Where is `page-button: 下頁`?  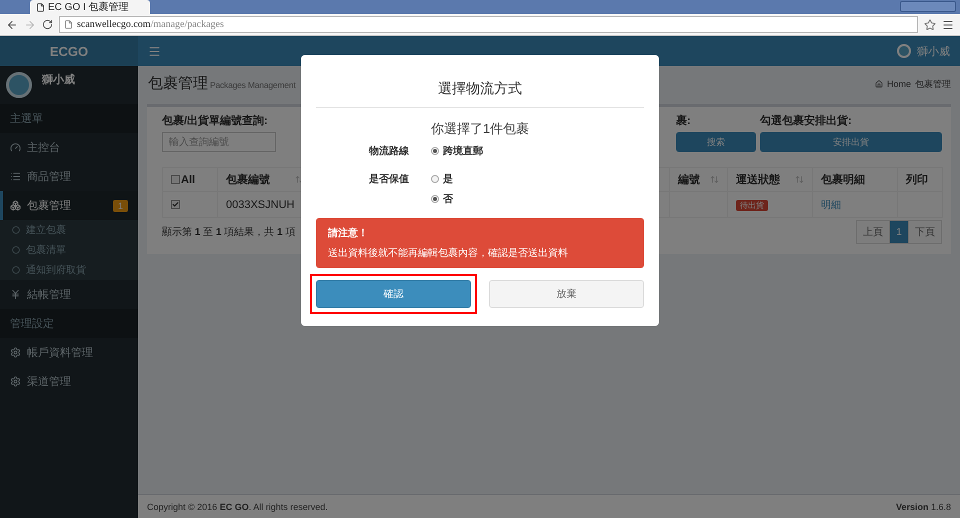 page-button: 下頁 is located at coordinates (925, 232).